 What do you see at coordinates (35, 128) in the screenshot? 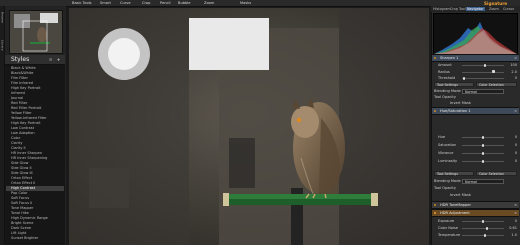
I see `style-list-item: Low Contrast` at bounding box center [35, 128].